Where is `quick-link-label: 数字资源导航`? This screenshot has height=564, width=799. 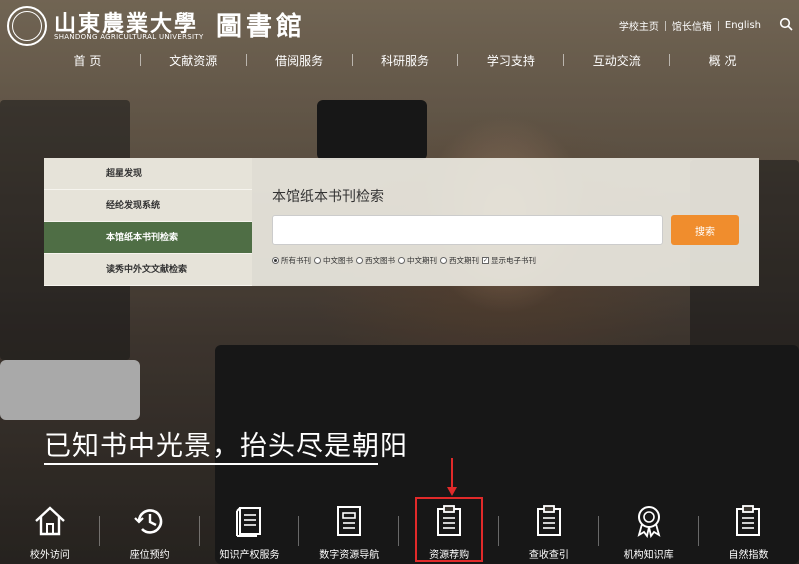 quick-link-label: 数字资源导航 is located at coordinates (349, 555).